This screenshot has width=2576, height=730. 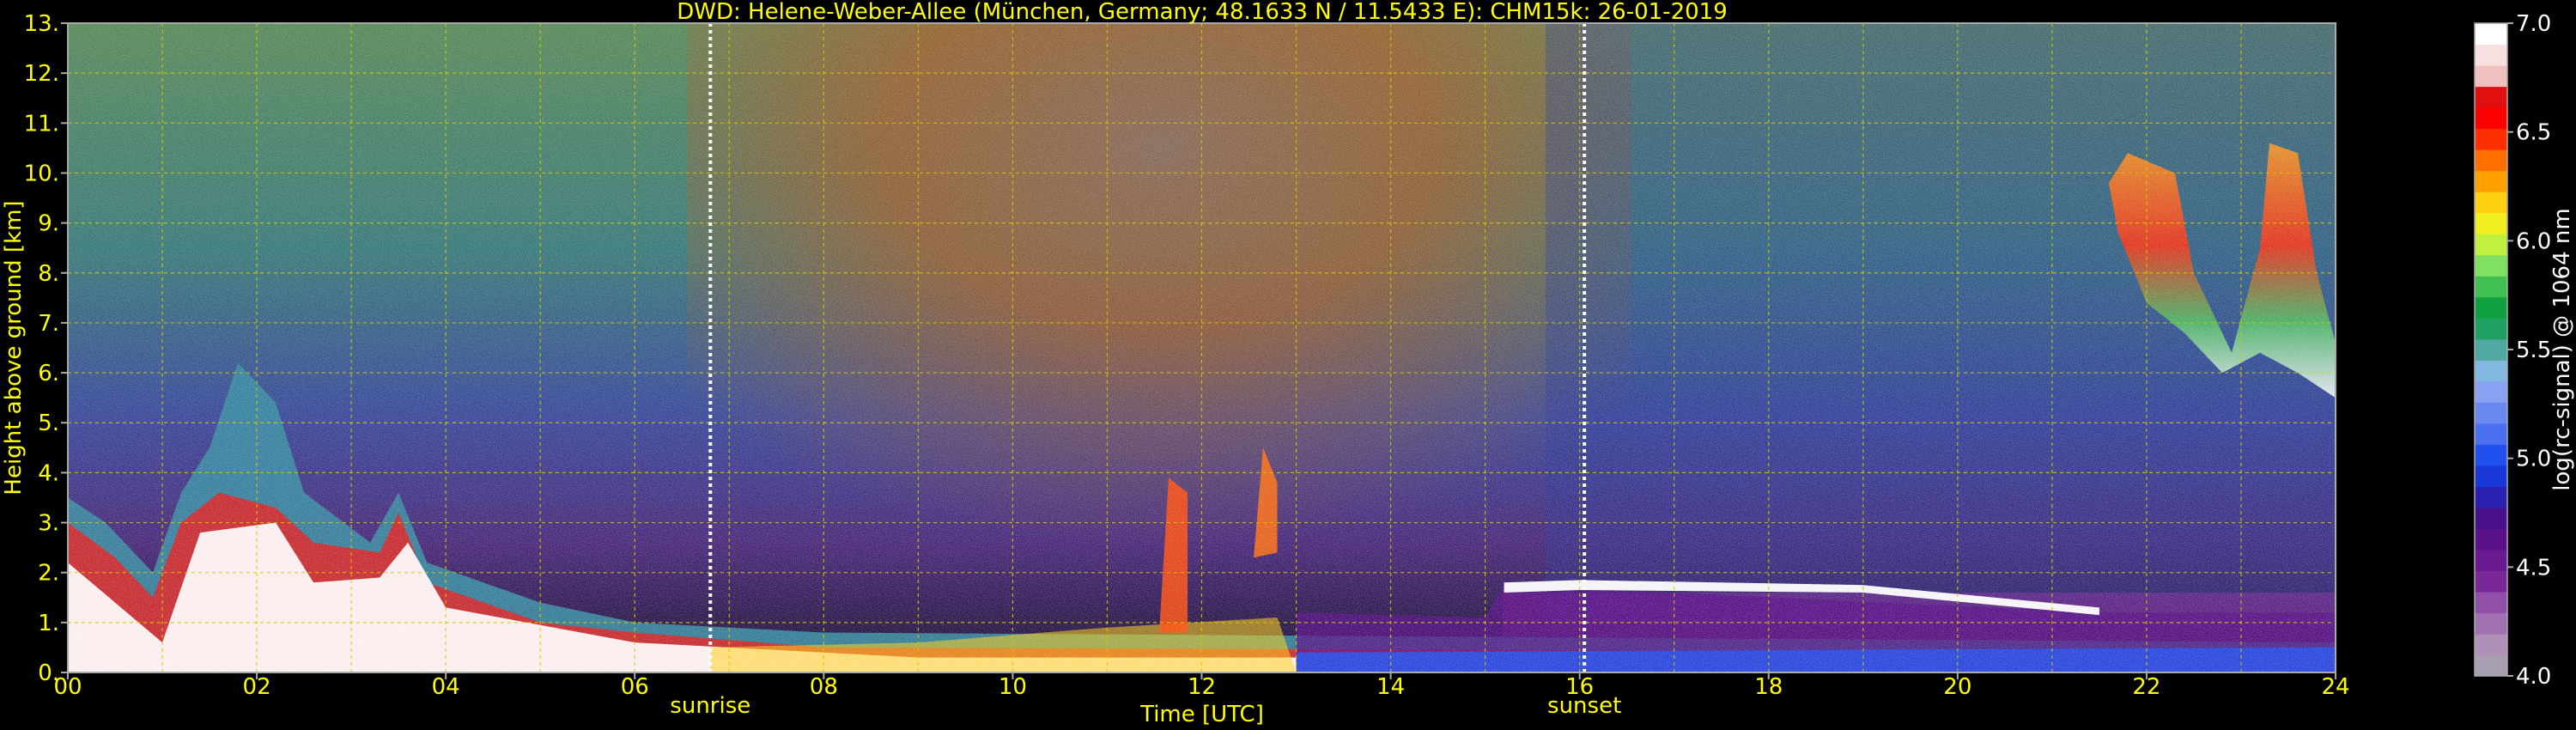 I want to click on x-tick-label: 18, so click(x=1769, y=687).